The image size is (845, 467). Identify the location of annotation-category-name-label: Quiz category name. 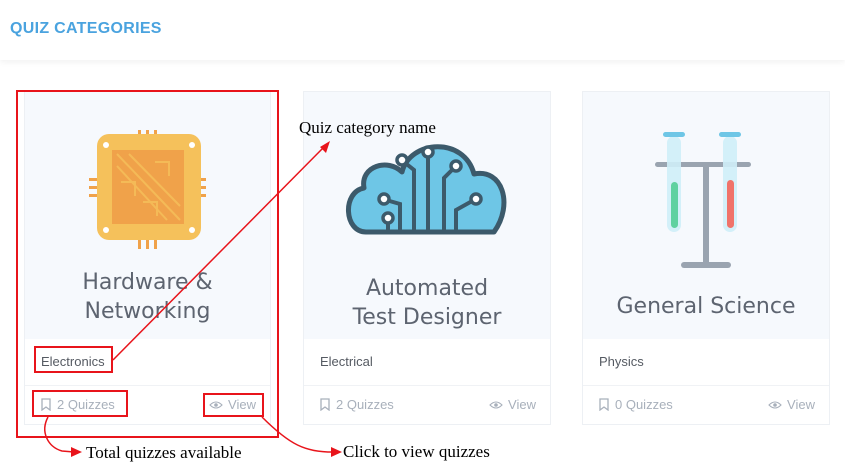
(367, 127).